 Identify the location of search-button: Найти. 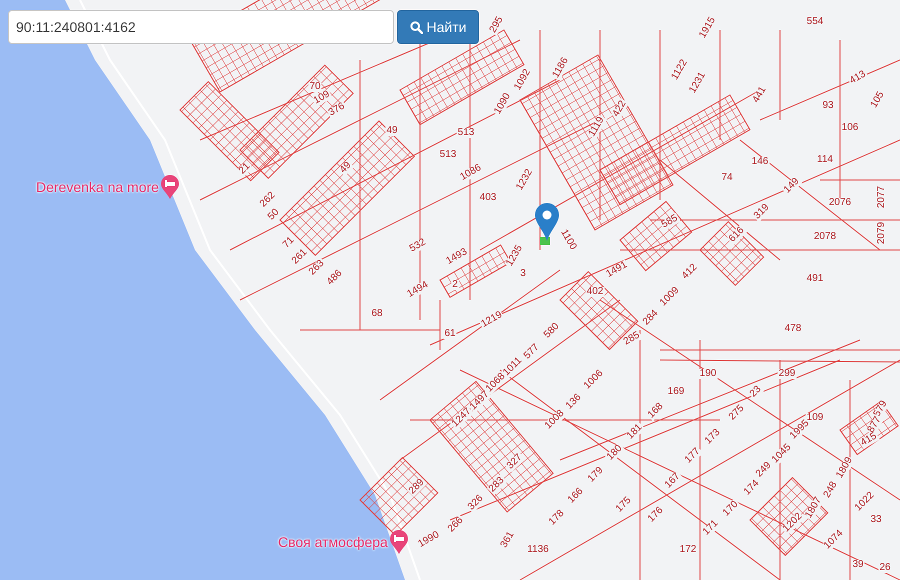
(438, 27).